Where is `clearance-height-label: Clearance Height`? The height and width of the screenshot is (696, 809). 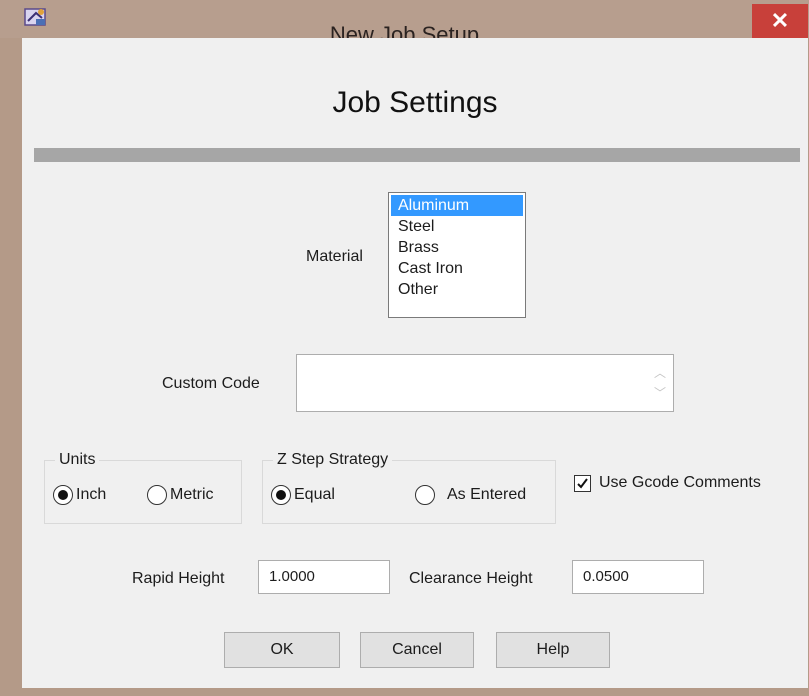 clearance-height-label: Clearance Height is located at coordinates (471, 578).